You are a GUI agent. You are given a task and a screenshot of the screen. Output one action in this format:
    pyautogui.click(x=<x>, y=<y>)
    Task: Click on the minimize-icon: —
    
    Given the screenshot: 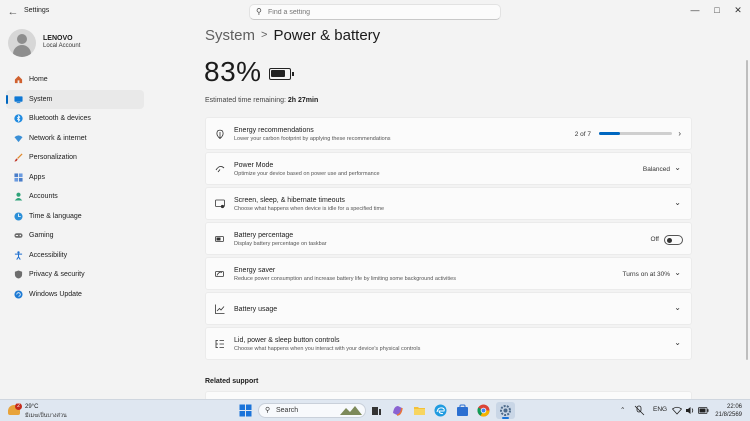 What is the action you would take?
    pyautogui.click(x=695, y=10)
    